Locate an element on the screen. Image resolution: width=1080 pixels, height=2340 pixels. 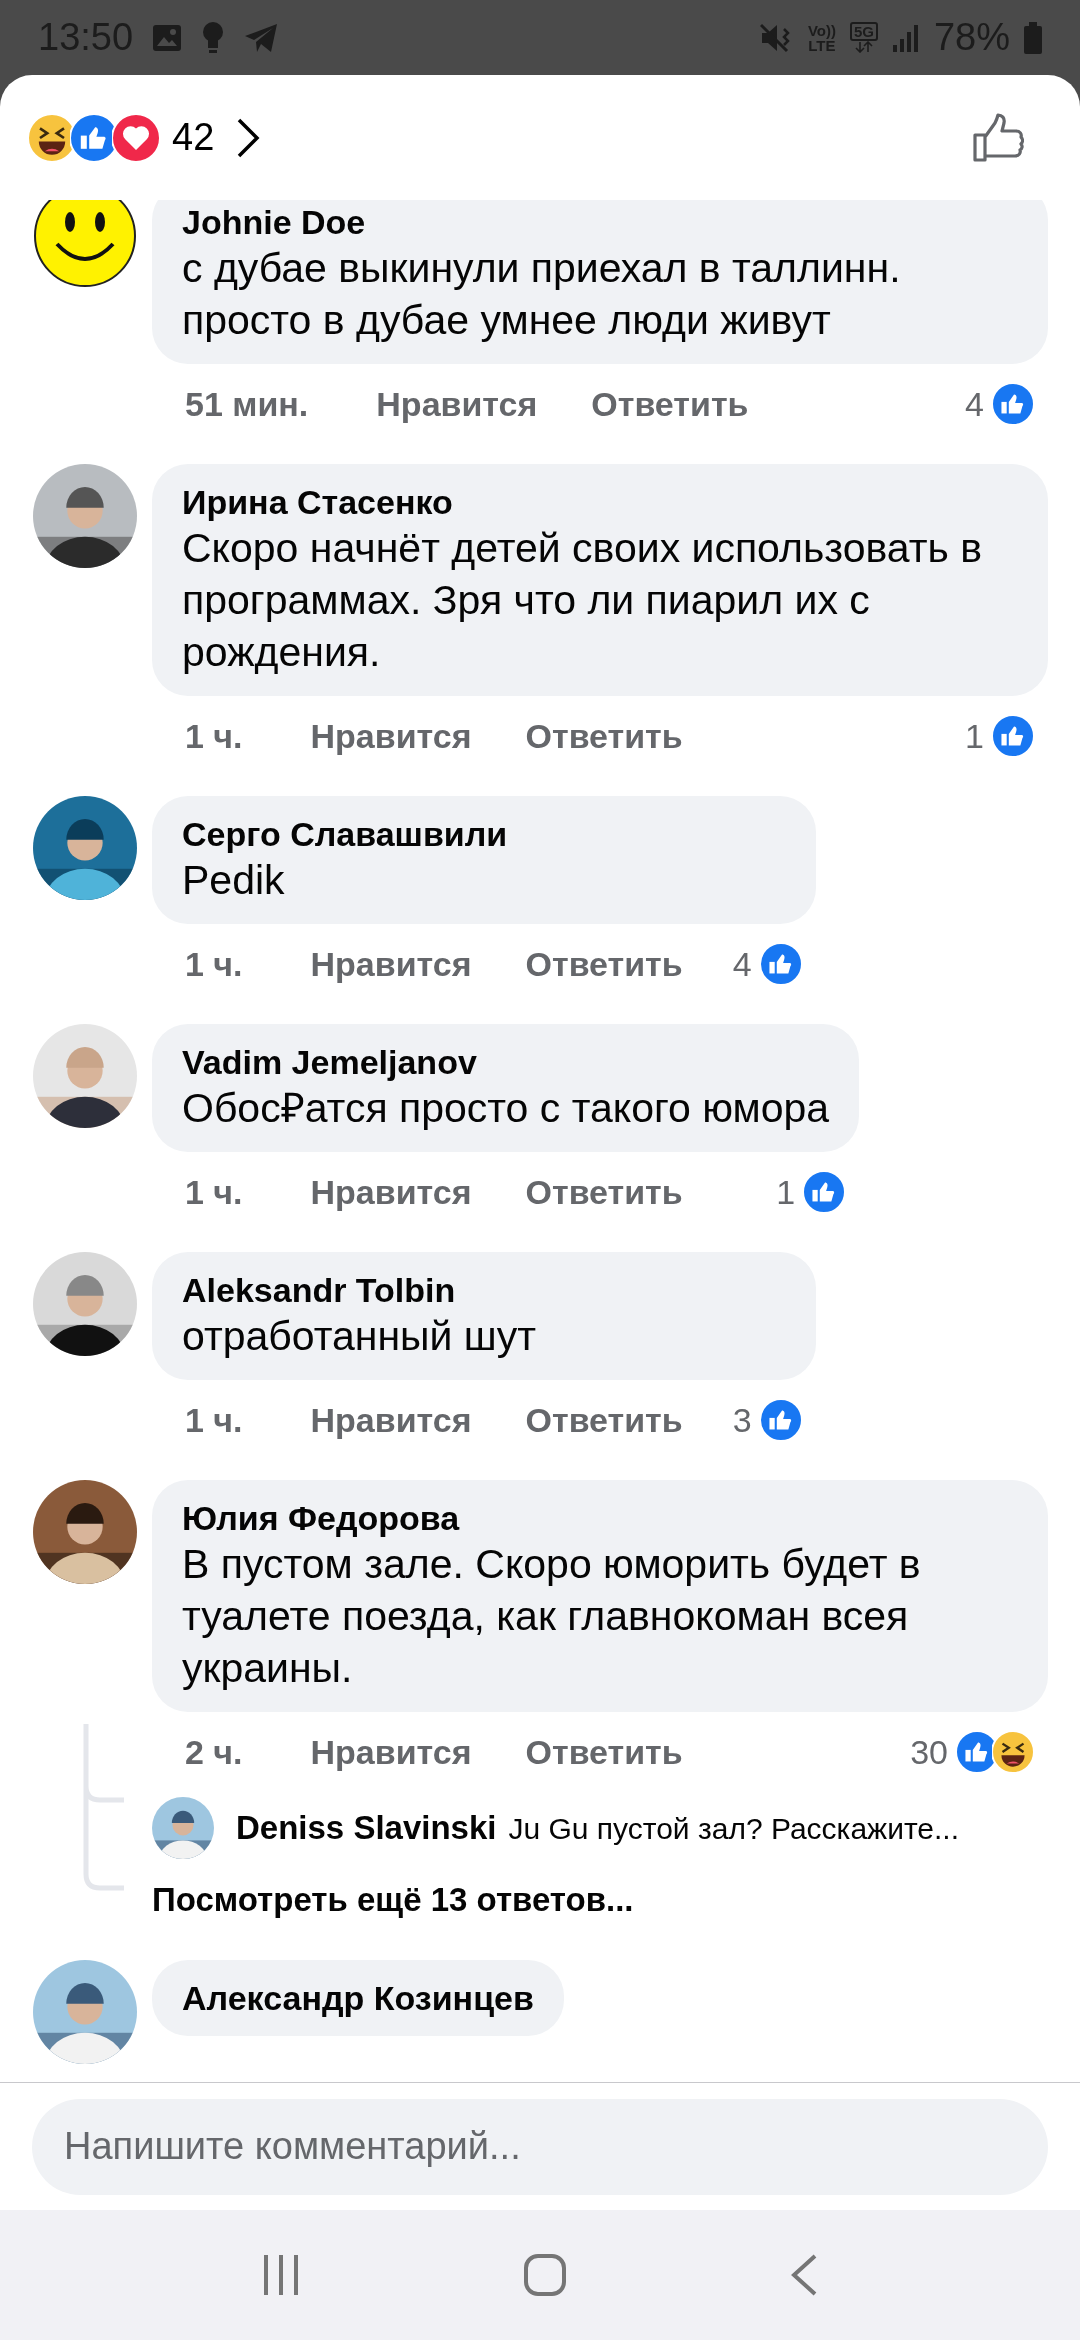
comment-text: В пустом зале. Скоро юморить будет в туалете поезда, как главнокоман всея украины. is located at coordinates (552, 1616).